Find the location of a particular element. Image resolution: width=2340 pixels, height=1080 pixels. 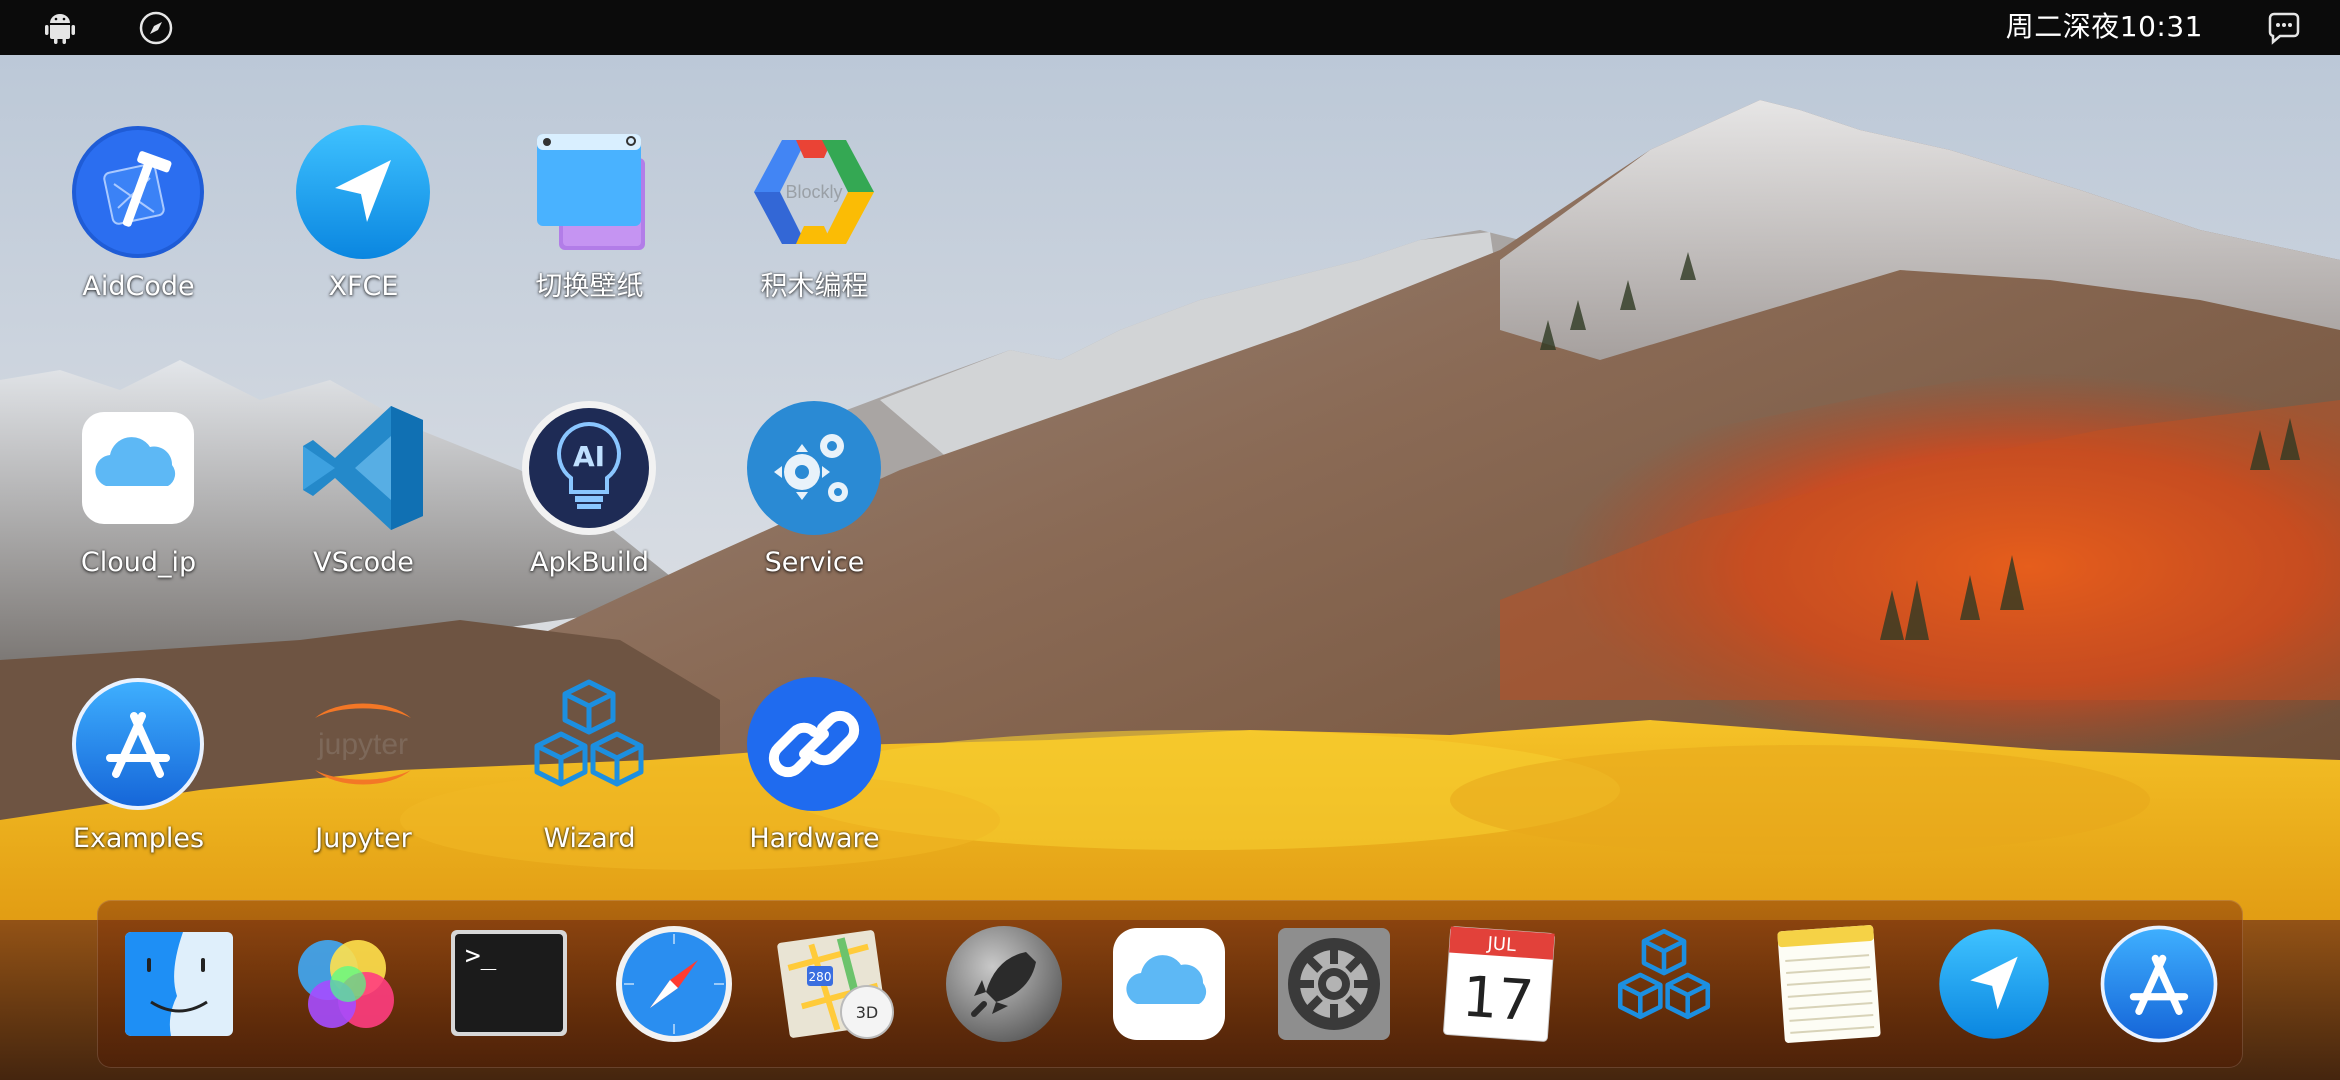

clock-time: 周二深夜10:31 is located at coordinates (2104, 26).